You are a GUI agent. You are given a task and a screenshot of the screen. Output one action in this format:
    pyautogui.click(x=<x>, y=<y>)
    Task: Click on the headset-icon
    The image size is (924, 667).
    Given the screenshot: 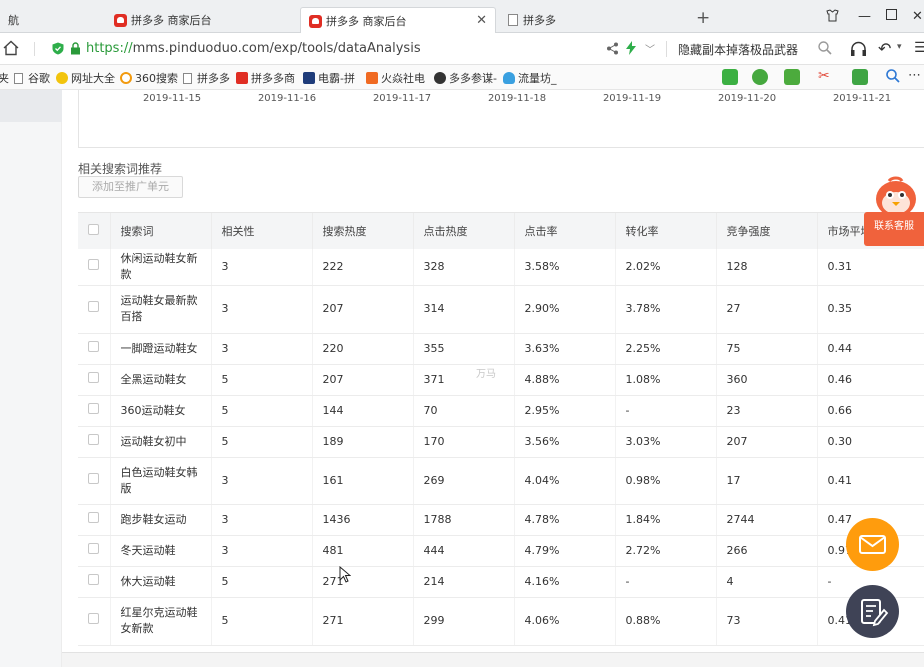 What is the action you would take?
    pyautogui.click(x=858, y=50)
    